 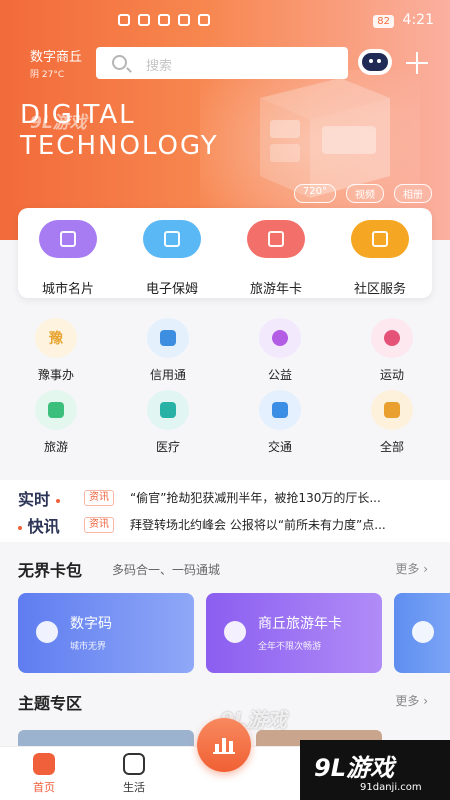 What do you see at coordinates (159, 66) in the screenshot?
I see `search-placeholder: 搜索` at bounding box center [159, 66].